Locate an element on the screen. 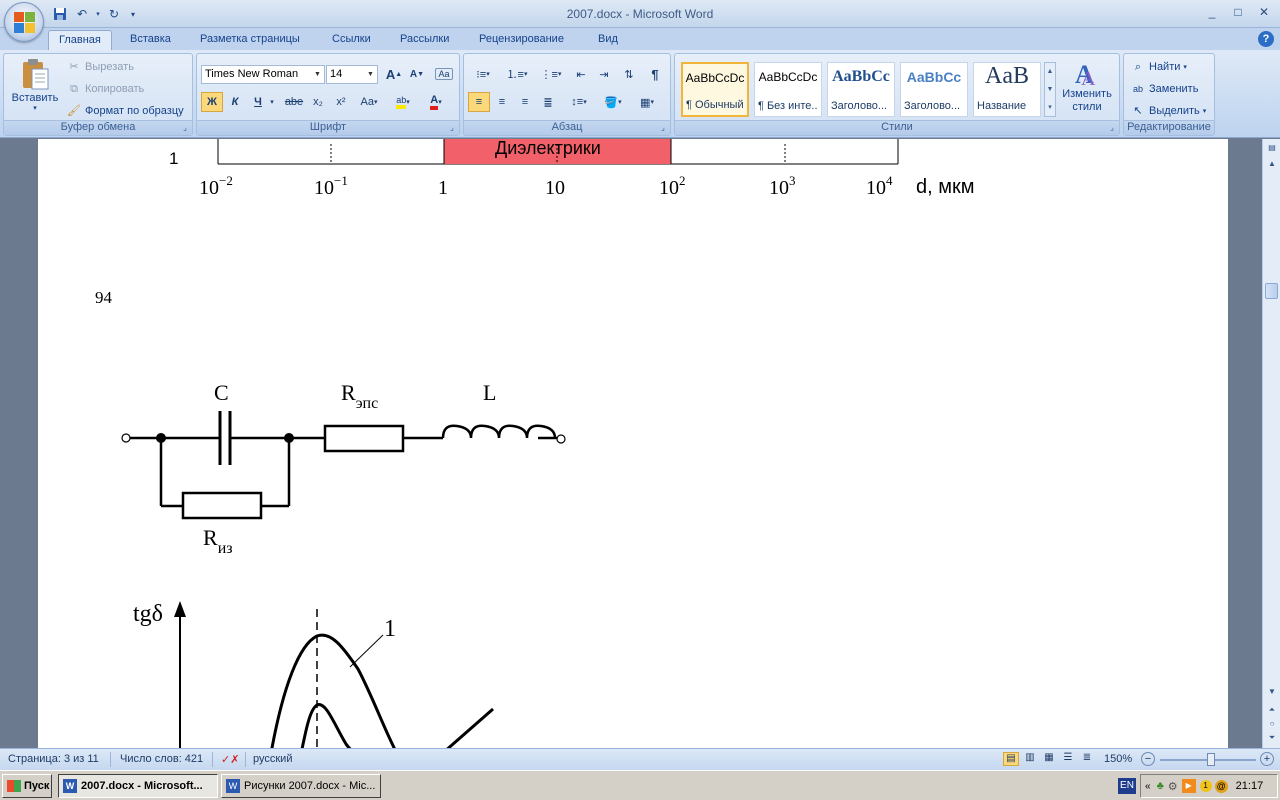  subscript-button: x₂ is located at coordinates (318, 102).